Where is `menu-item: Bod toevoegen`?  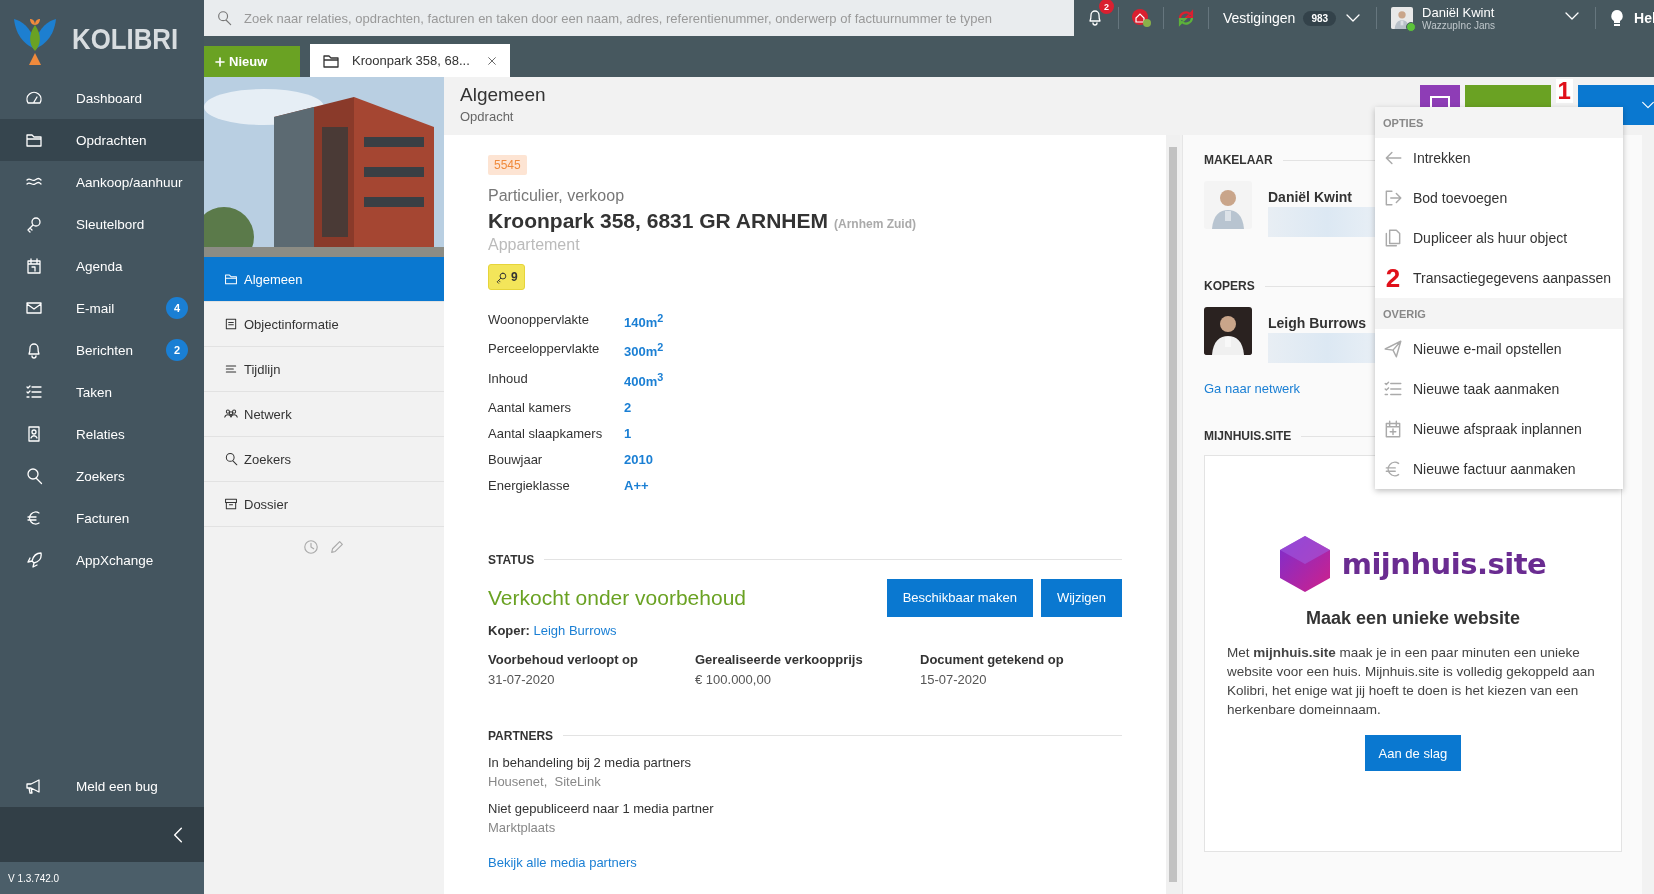
menu-item: Bod toevoegen is located at coordinates (1499, 198).